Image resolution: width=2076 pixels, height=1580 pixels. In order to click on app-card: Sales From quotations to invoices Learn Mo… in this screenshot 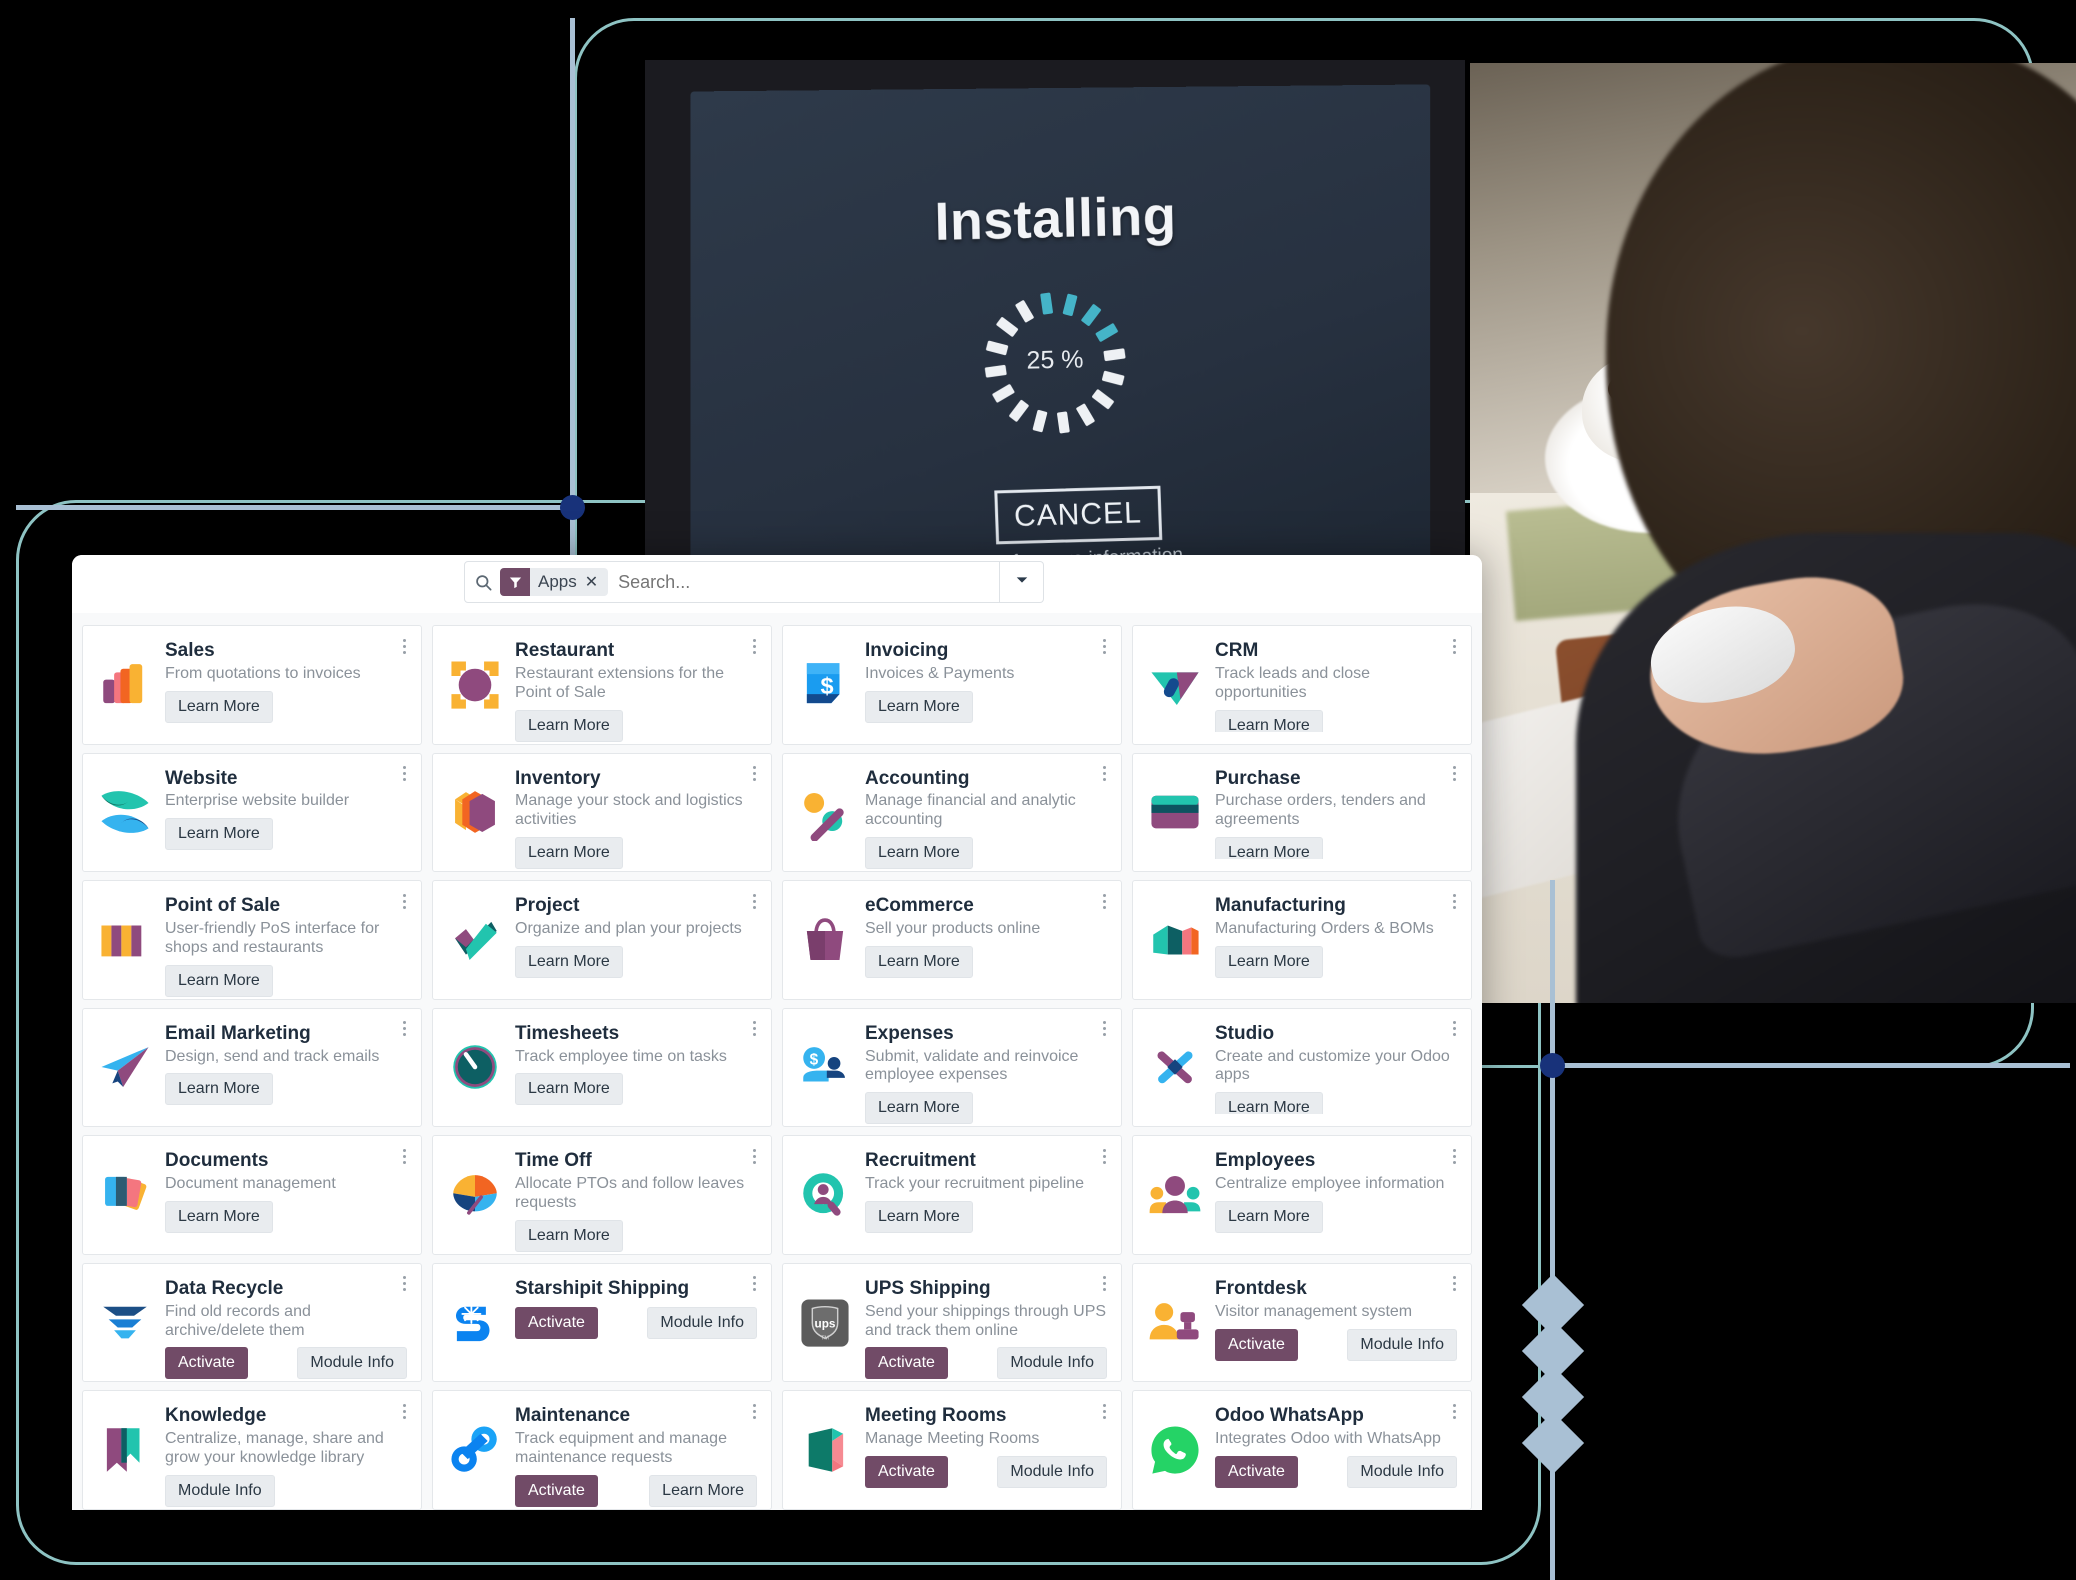, I will do `click(252, 685)`.